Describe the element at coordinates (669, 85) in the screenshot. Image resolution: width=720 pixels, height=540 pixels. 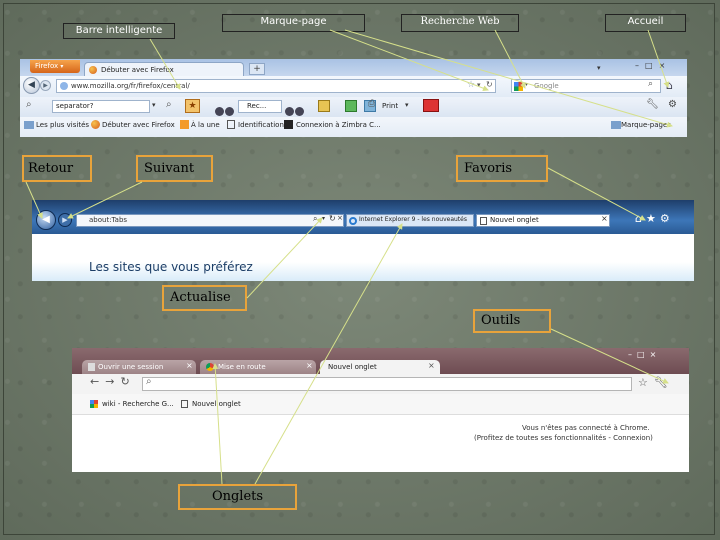
I see `home-button: ⌂` at that location.